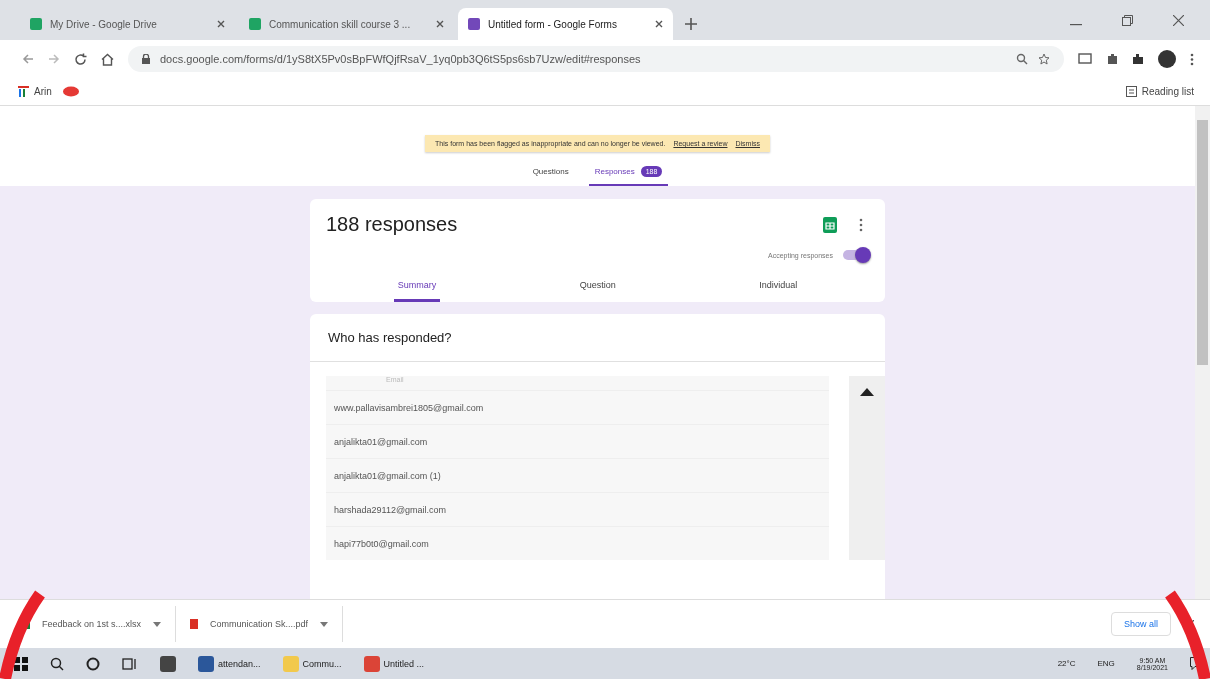  What do you see at coordinates (691, 24) in the screenshot?
I see `new-tab-icon` at bounding box center [691, 24].